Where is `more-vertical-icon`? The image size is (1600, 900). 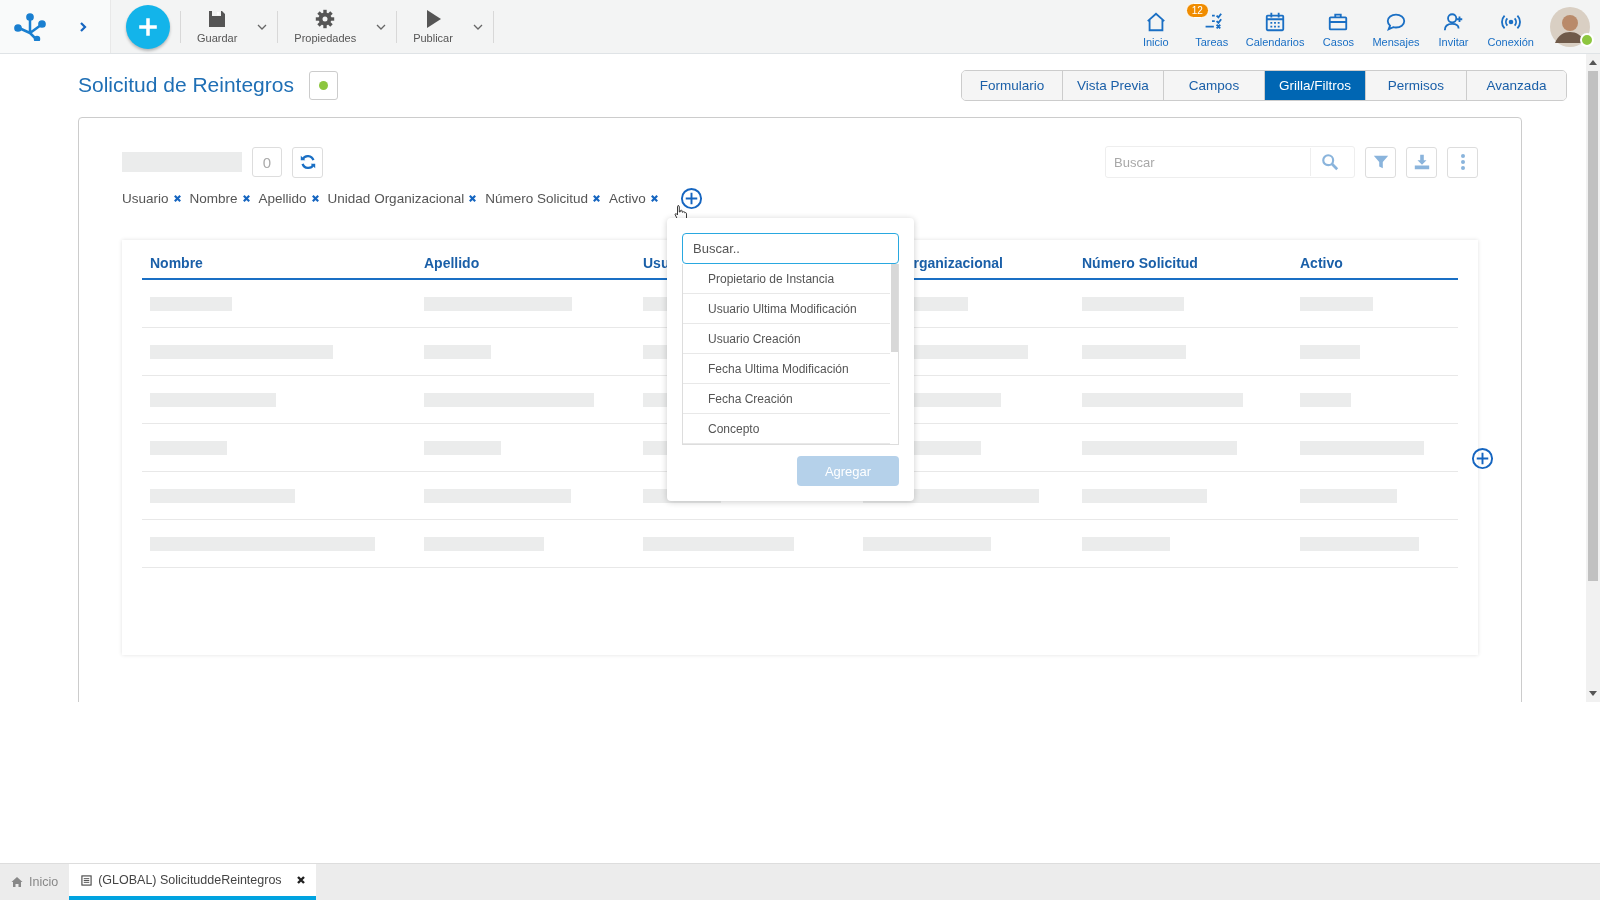 more-vertical-icon is located at coordinates (1462, 162).